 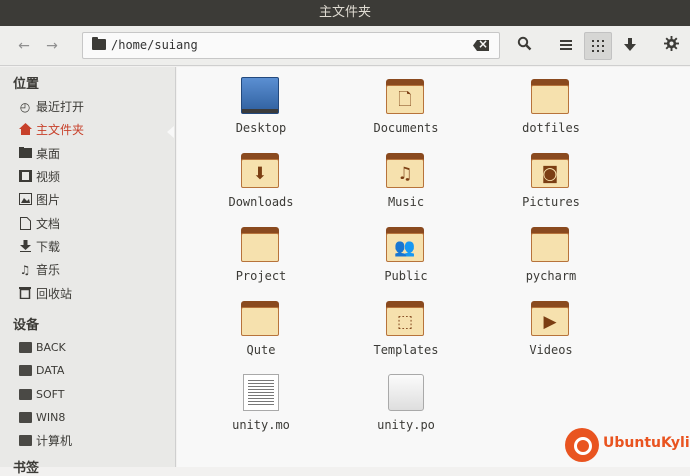 What do you see at coordinates (261, 128) in the screenshot?
I see `file-name: Desktop` at bounding box center [261, 128].